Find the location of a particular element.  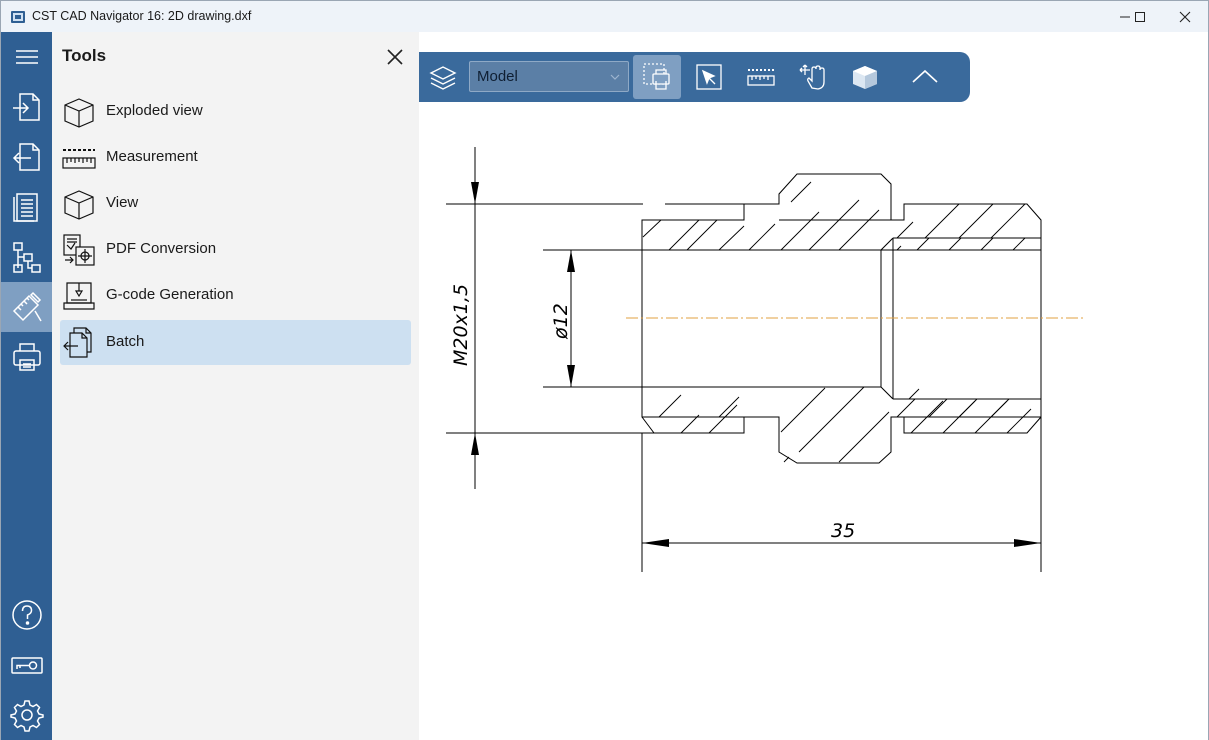

tool-exploded-view: Exploded view is located at coordinates (235, 111).